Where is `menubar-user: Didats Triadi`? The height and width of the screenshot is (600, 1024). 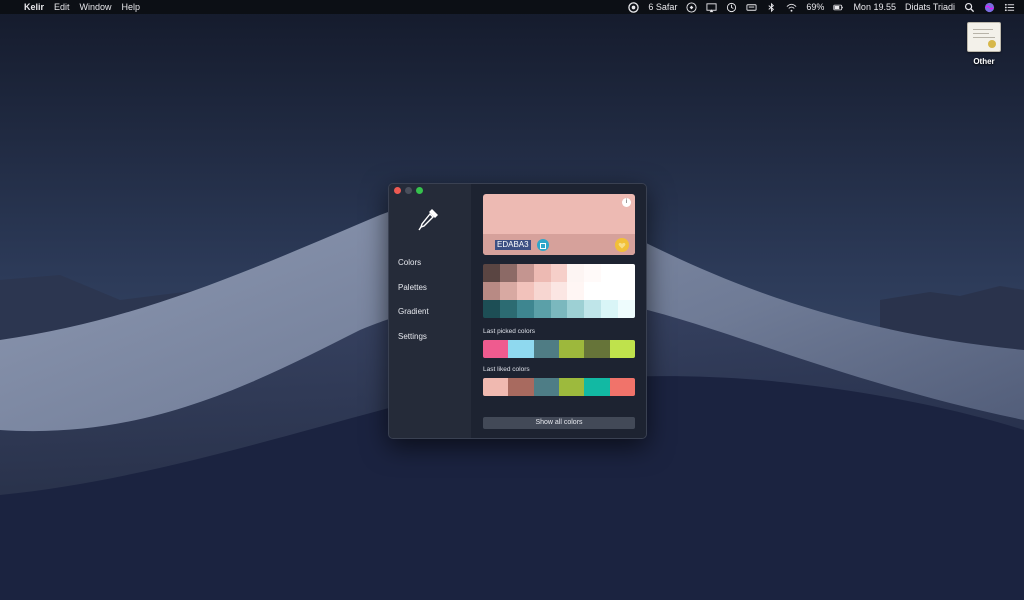 menubar-user: Didats Triadi is located at coordinates (930, 7).